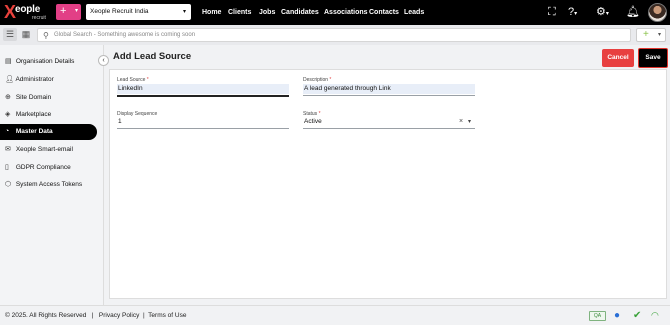 This screenshot has height=325, width=670. Describe the element at coordinates (389, 128) in the screenshot. I see `status-underline` at that location.